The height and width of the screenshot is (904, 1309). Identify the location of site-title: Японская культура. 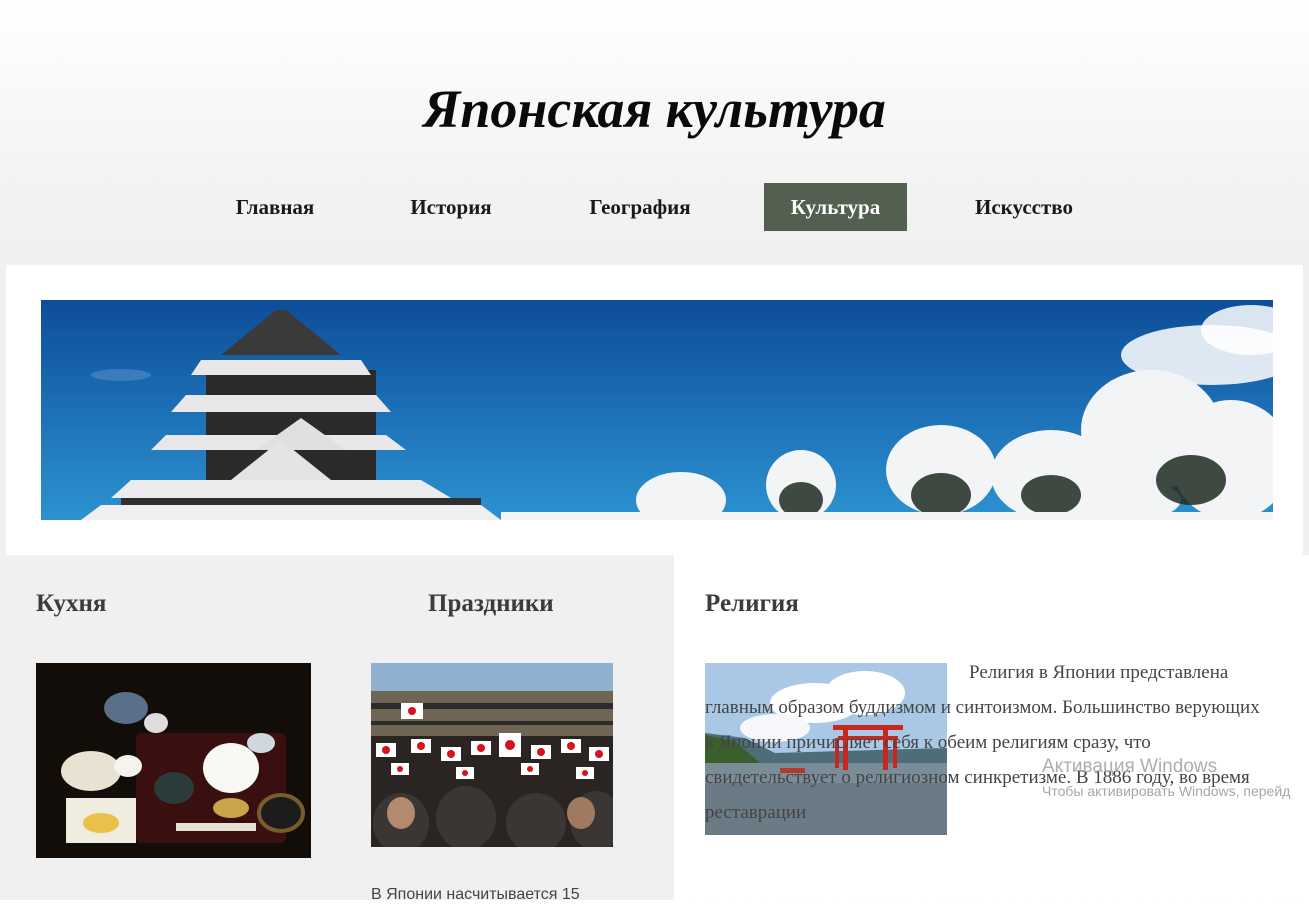
(654, 109).